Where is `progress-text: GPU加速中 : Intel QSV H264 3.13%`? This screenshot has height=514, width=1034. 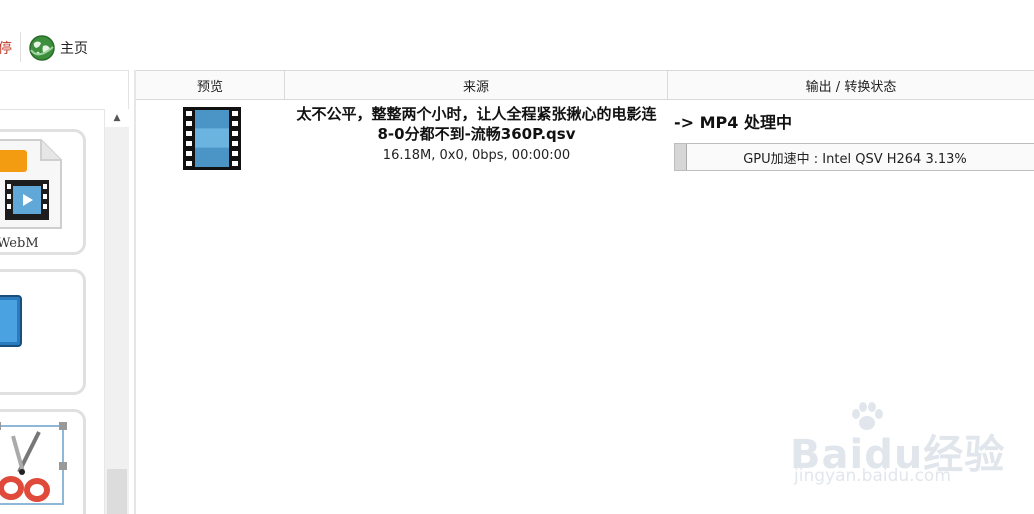 progress-text: GPU加速中 : Intel QSV H264 3.13% is located at coordinates (855, 159).